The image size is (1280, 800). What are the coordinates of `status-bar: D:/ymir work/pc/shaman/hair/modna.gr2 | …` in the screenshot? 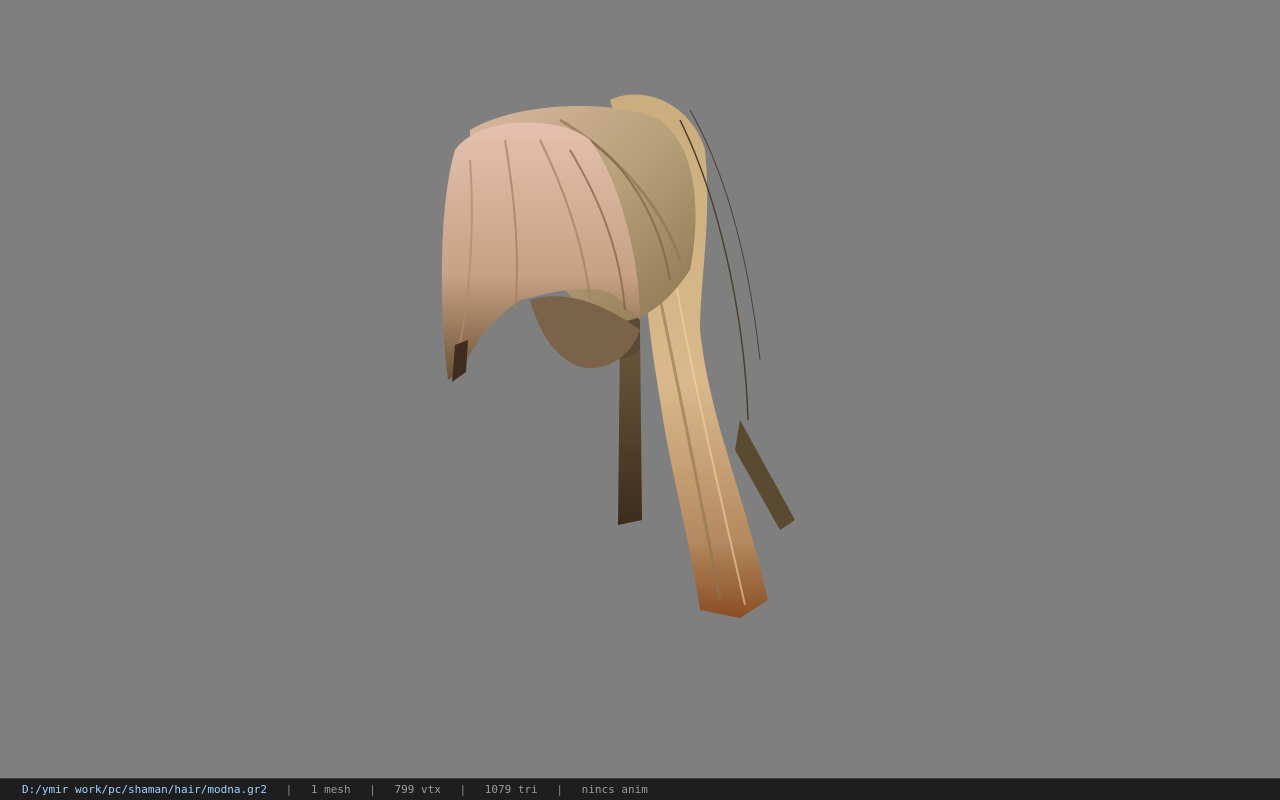 It's located at (640, 789).